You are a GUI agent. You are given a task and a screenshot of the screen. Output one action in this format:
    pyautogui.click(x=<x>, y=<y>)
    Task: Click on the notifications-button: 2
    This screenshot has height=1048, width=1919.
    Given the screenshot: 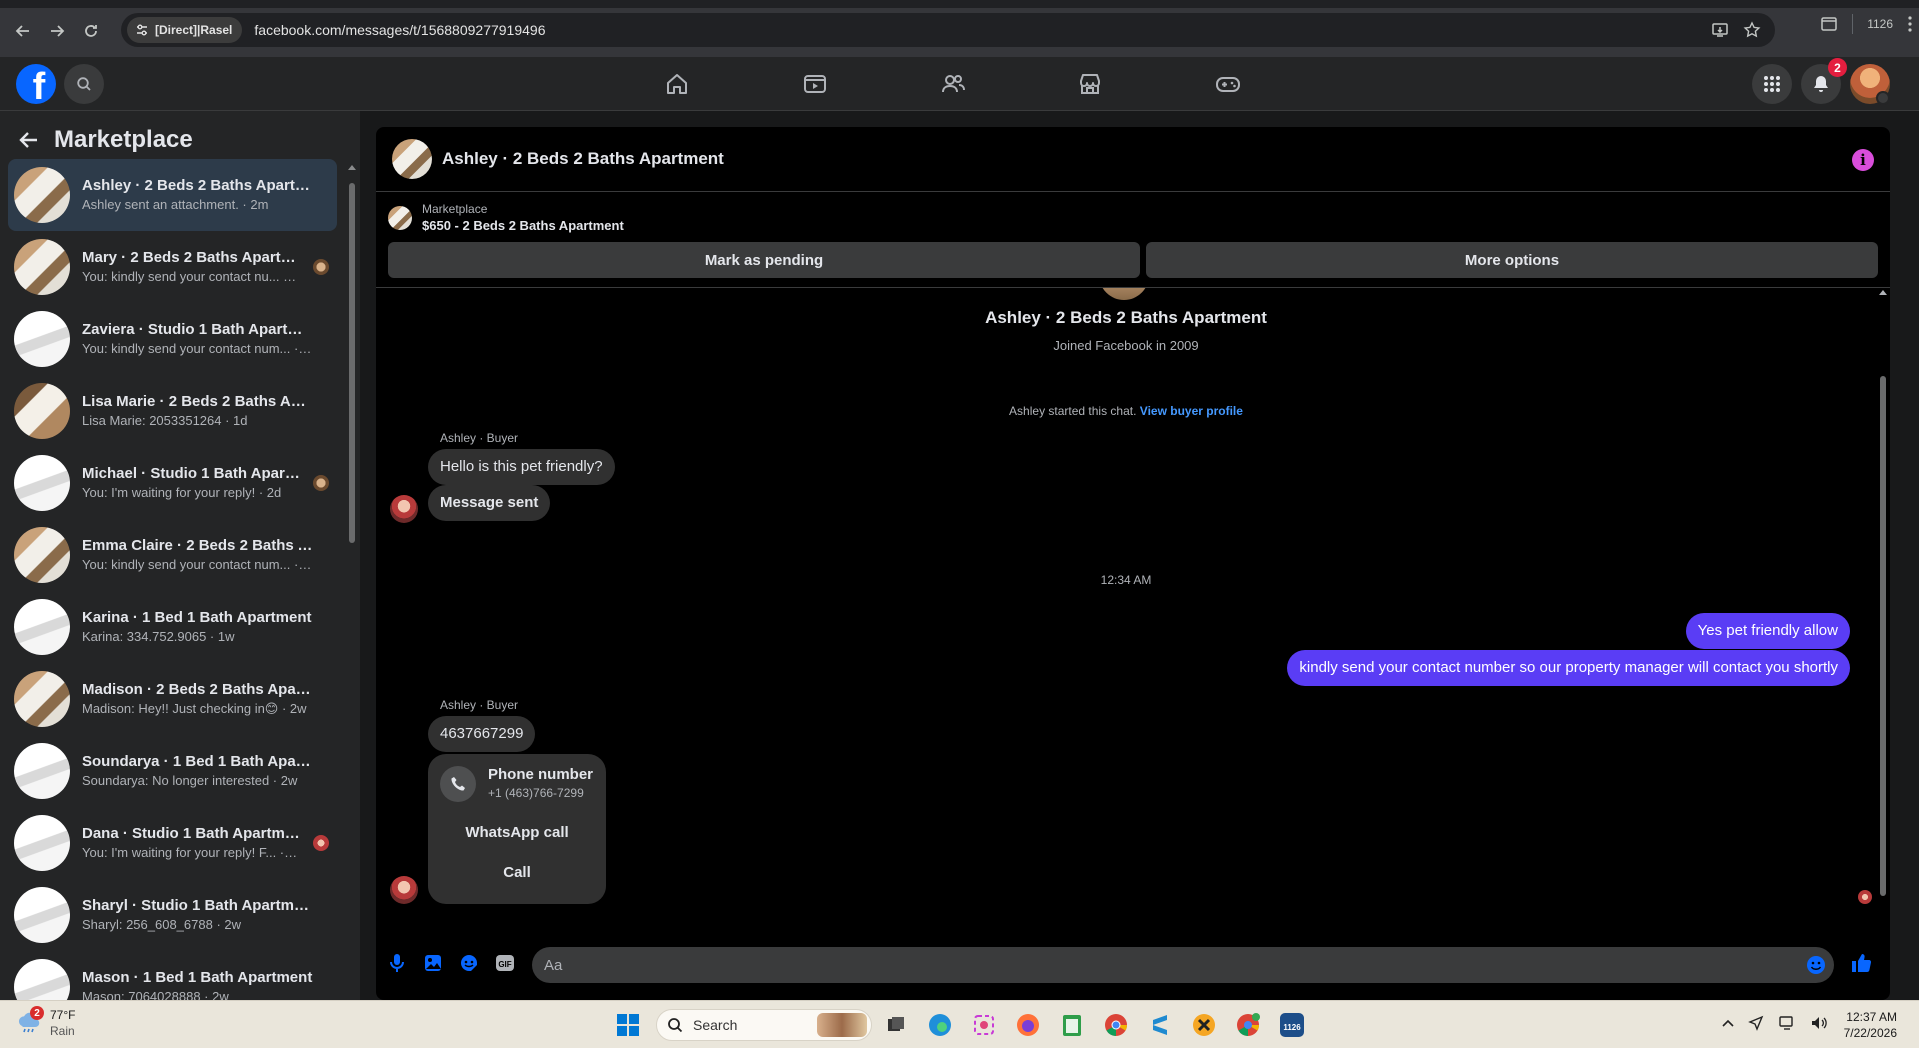 What is the action you would take?
    pyautogui.click(x=1824, y=81)
    